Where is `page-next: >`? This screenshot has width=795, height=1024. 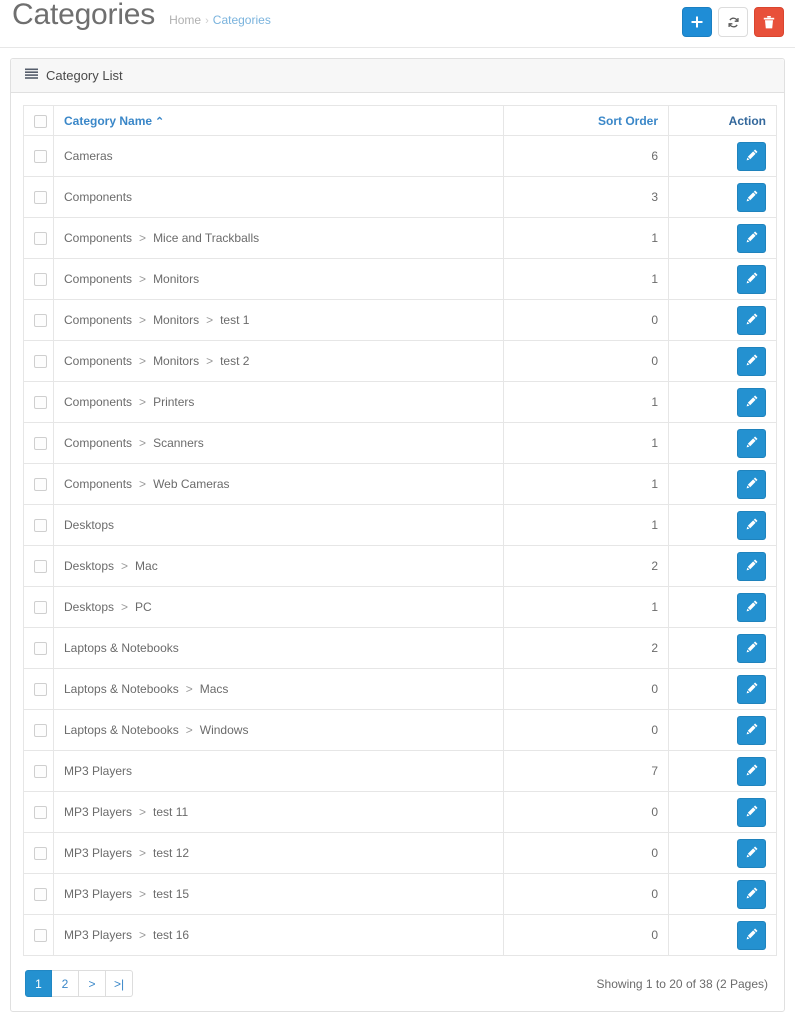
page-next: > is located at coordinates (92, 983).